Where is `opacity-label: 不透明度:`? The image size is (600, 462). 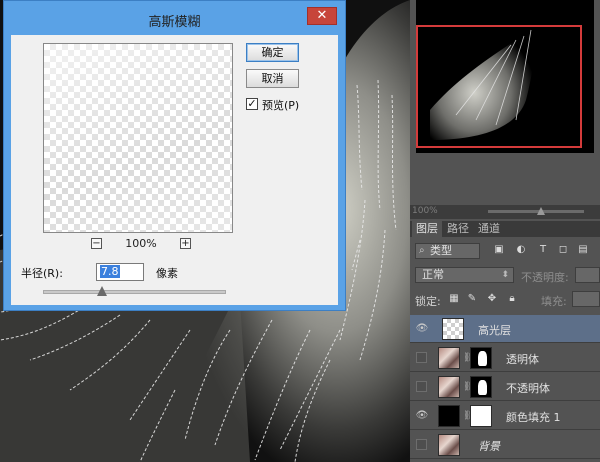
opacity-label: 不透明度: is located at coordinates (545, 277).